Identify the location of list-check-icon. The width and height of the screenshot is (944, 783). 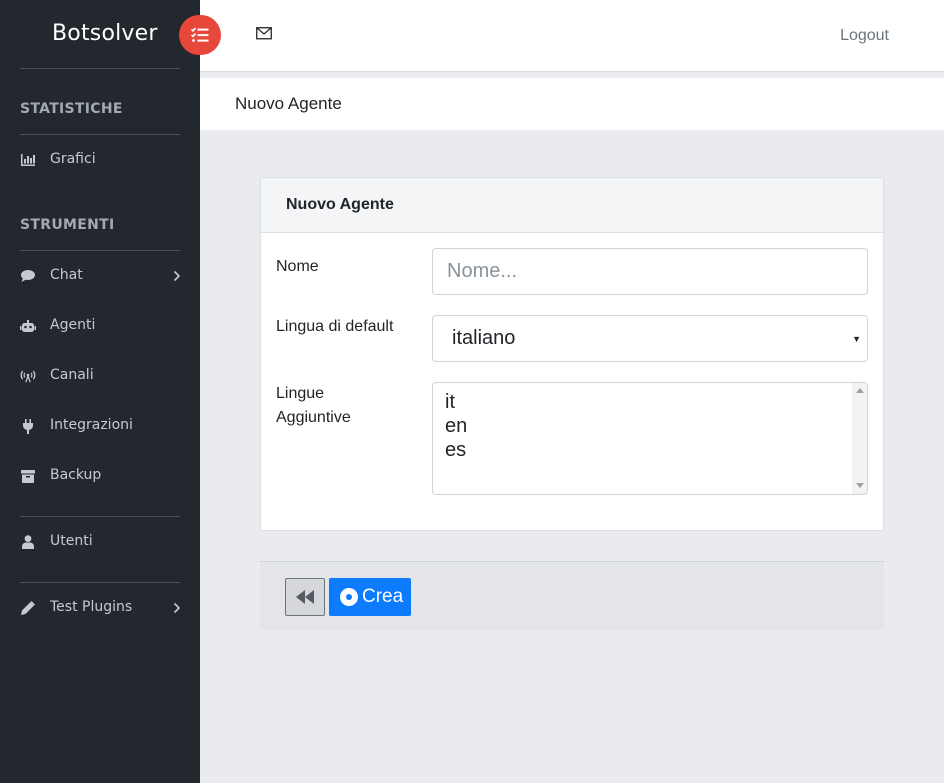
(200, 35).